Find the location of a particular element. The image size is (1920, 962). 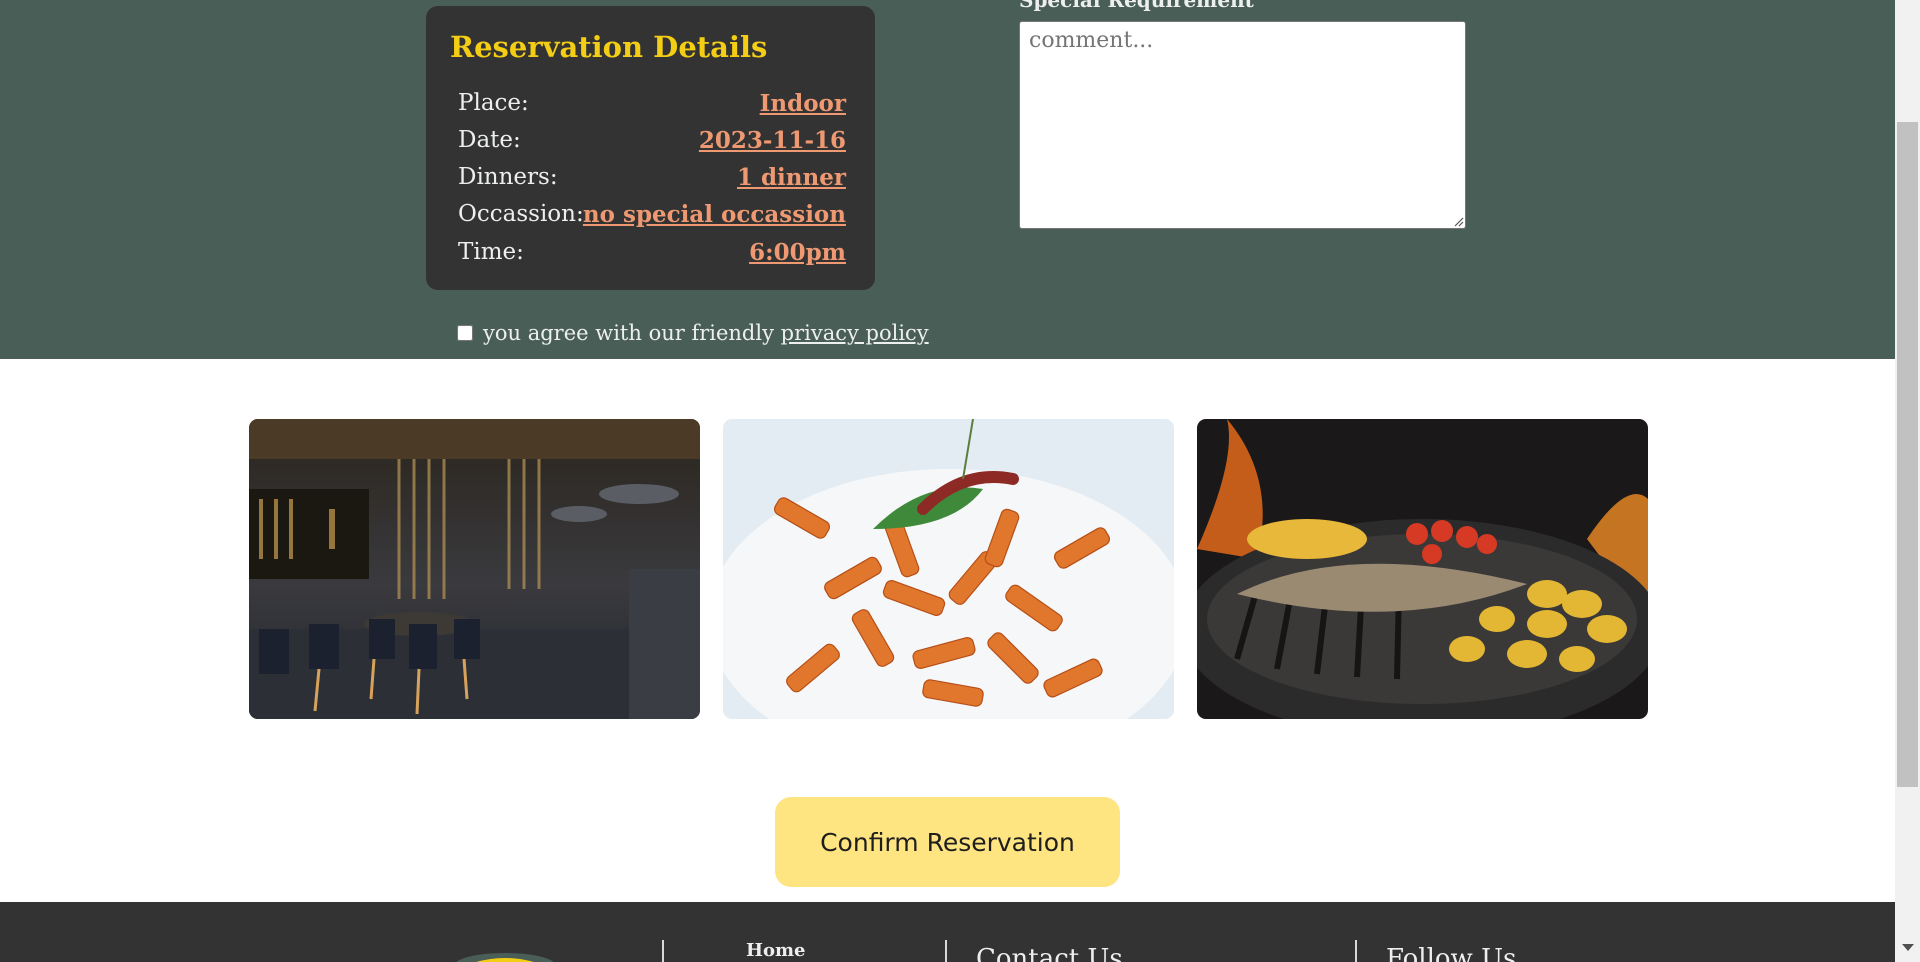

confirm-reservation-button: Confirm Reservation is located at coordinates (947, 842).